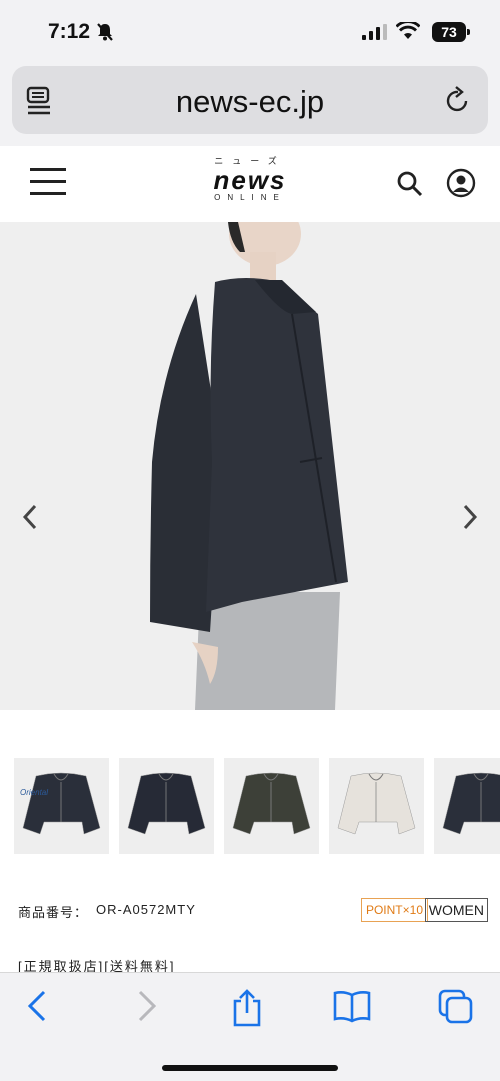 The height and width of the screenshot is (1081, 500). What do you see at coordinates (53, 912) in the screenshot?
I see `sku-label: 商品番号：` at bounding box center [53, 912].